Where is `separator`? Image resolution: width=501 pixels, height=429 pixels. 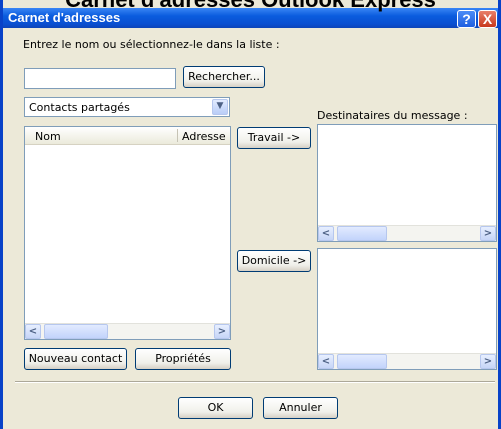
separator is located at coordinates (255, 382).